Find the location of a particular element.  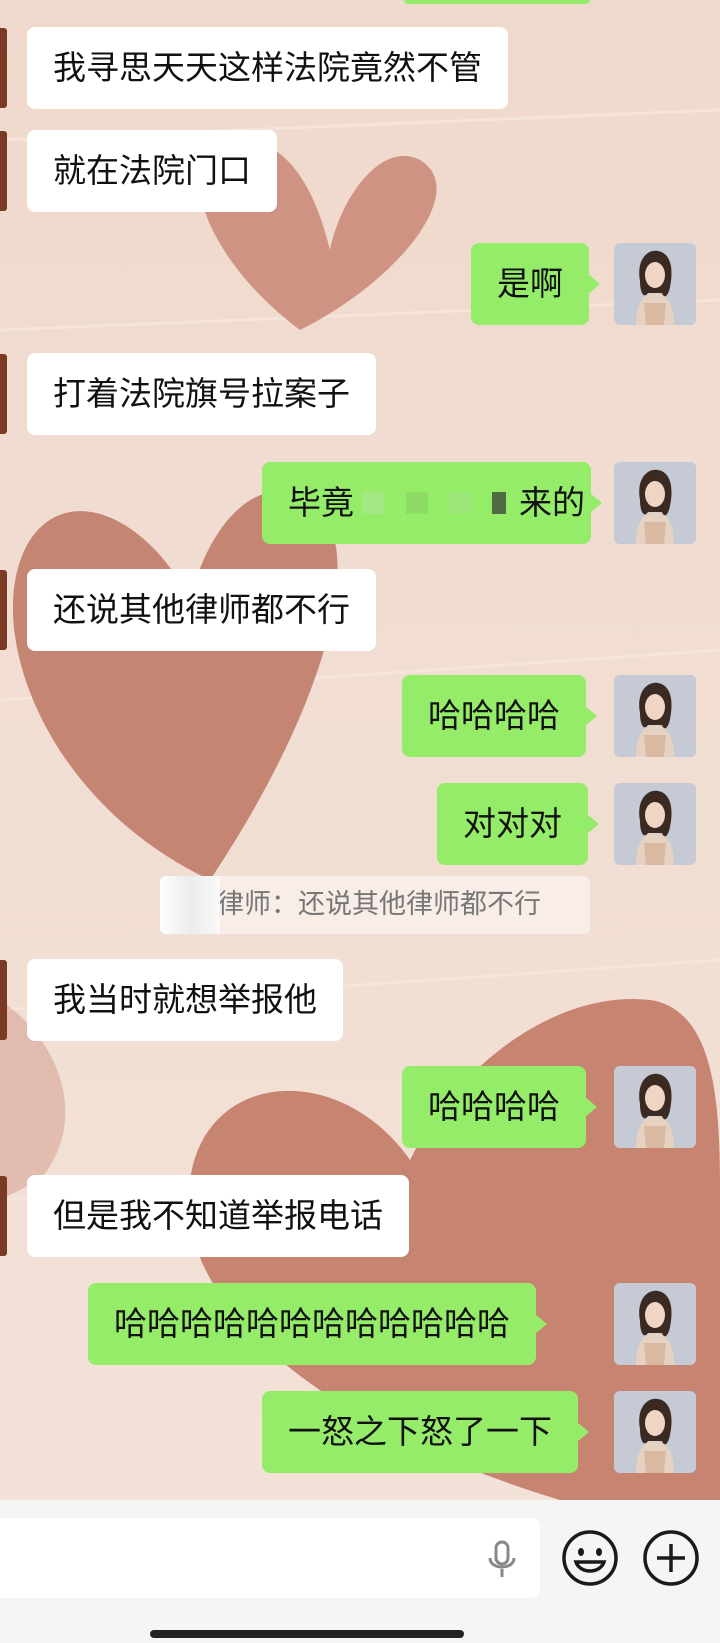

incoming-message: 但是我不知道举报电话 is located at coordinates (218, 1216).